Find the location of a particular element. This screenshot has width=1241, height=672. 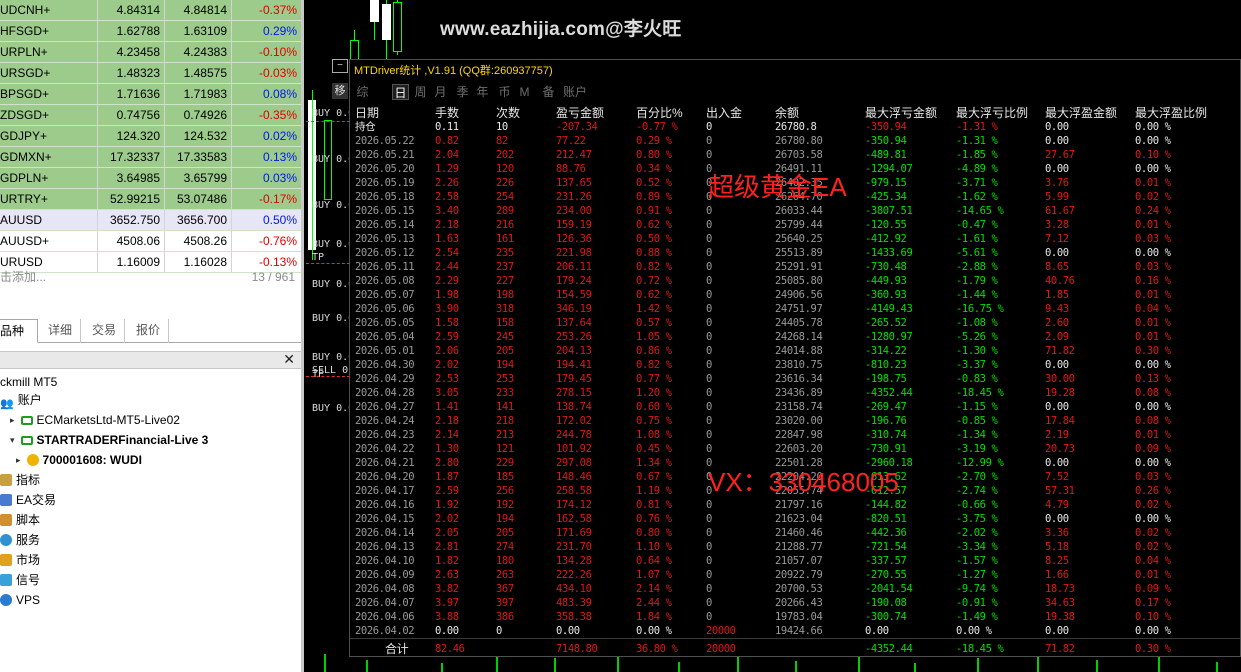

daily-row-cell: 297.08 is located at coordinates (574, 463).